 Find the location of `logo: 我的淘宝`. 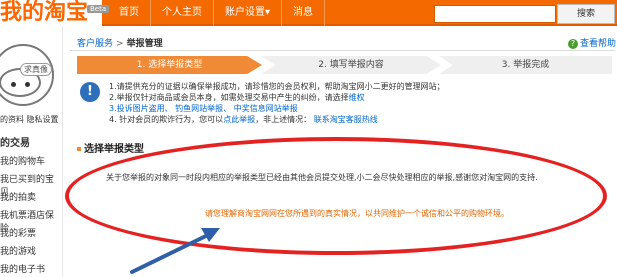

logo: 我的淘宝 is located at coordinates (51, 13).